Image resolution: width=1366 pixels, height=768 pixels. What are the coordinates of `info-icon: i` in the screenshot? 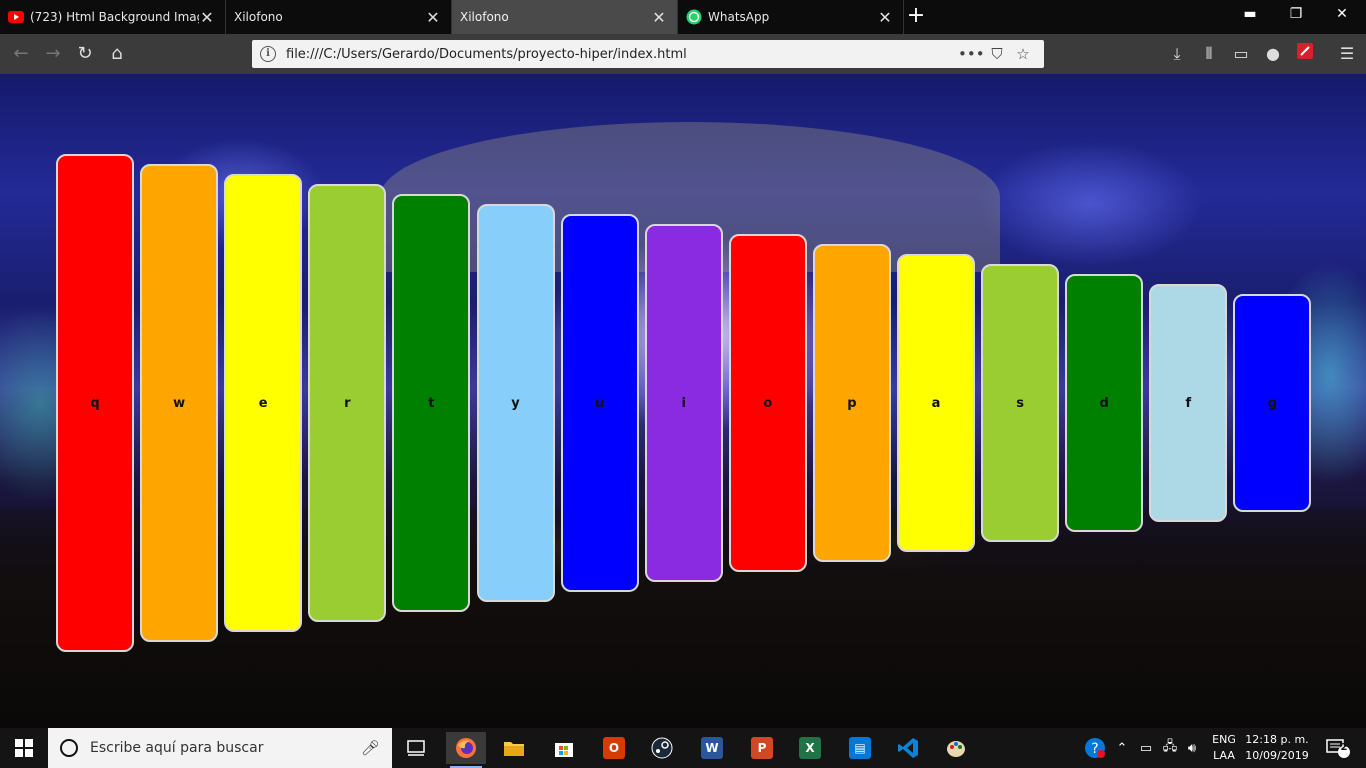 It's located at (268, 54).